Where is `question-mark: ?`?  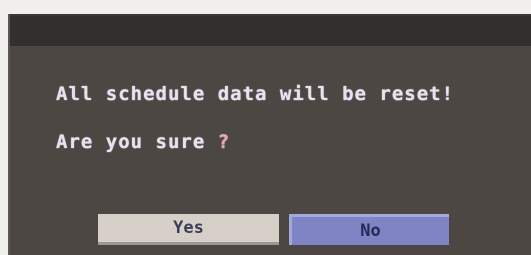 question-mark: ? is located at coordinates (224, 142).